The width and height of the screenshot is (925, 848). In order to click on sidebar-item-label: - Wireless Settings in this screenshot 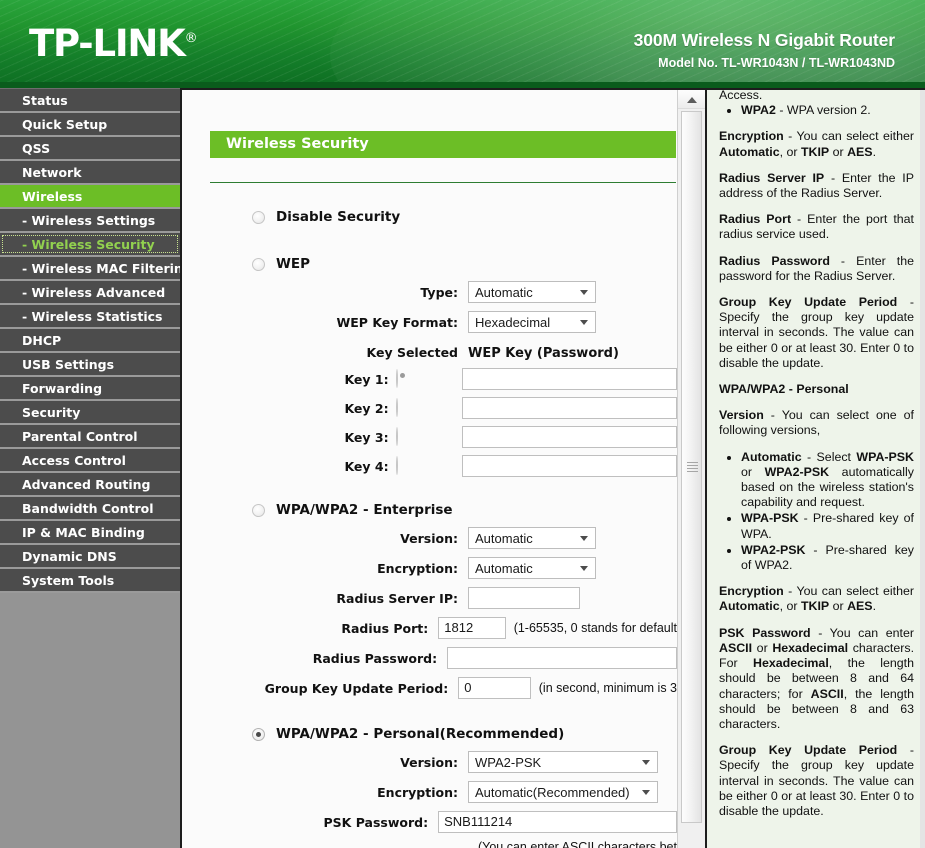, I will do `click(89, 220)`.